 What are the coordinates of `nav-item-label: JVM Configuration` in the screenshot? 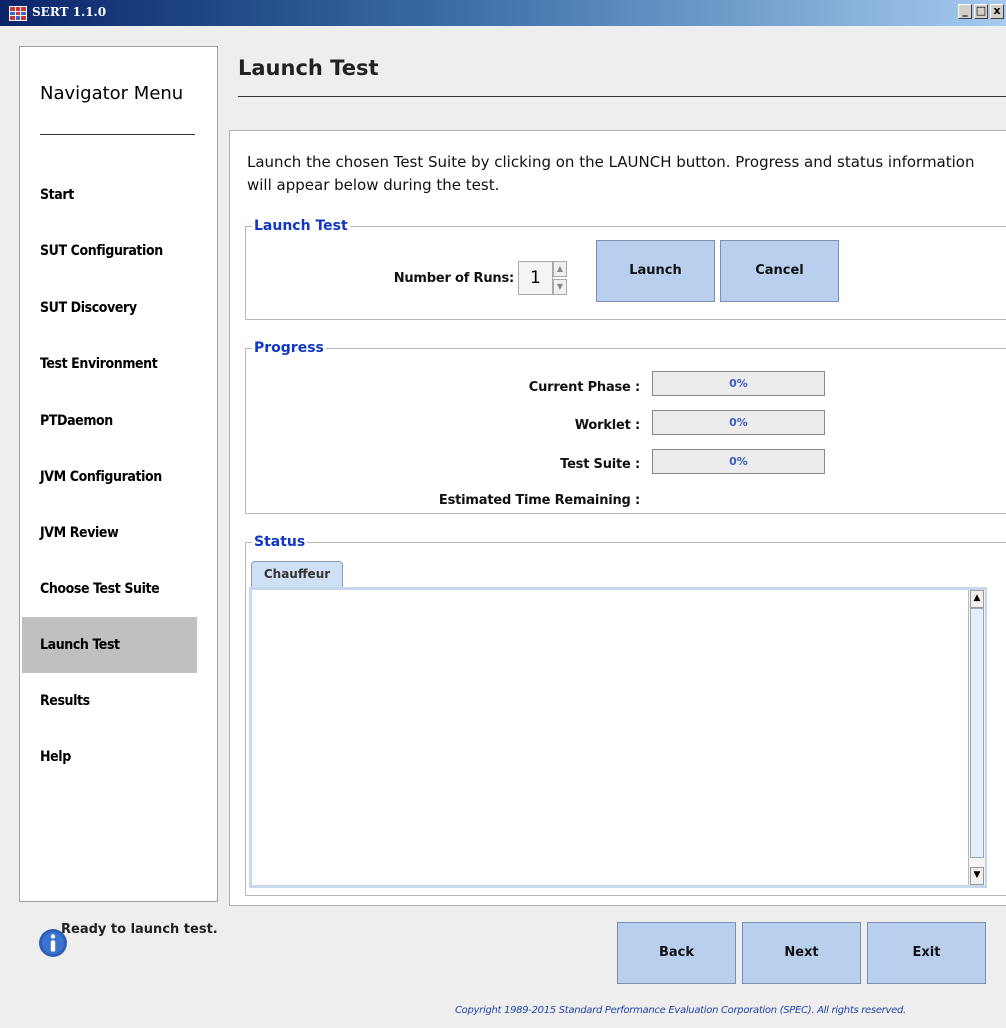 It's located at (101, 477).